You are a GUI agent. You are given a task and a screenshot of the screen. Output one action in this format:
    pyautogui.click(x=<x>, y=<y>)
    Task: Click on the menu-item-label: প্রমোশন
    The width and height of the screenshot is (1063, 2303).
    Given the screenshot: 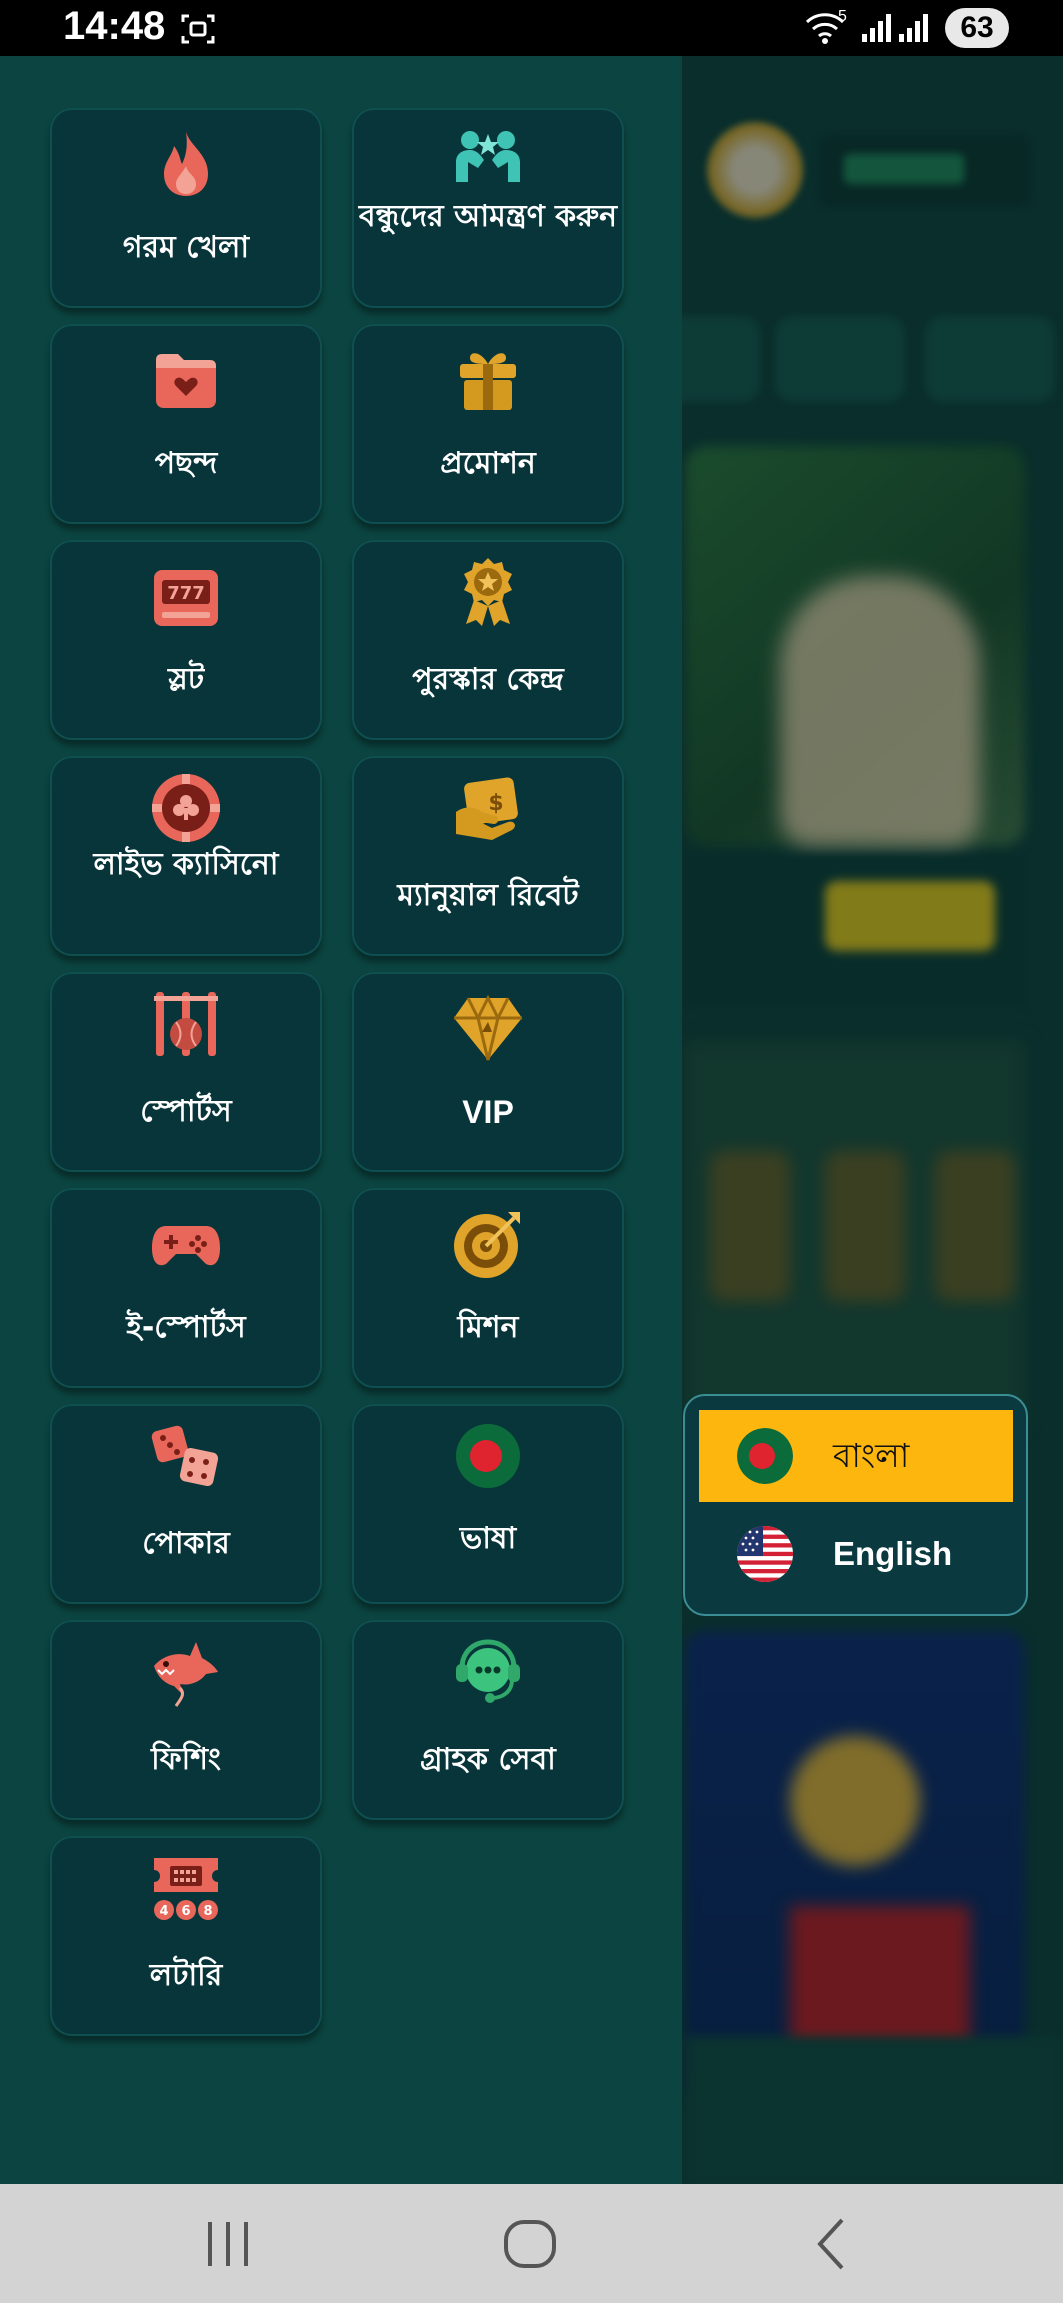 What is the action you would take?
    pyautogui.click(x=488, y=463)
    